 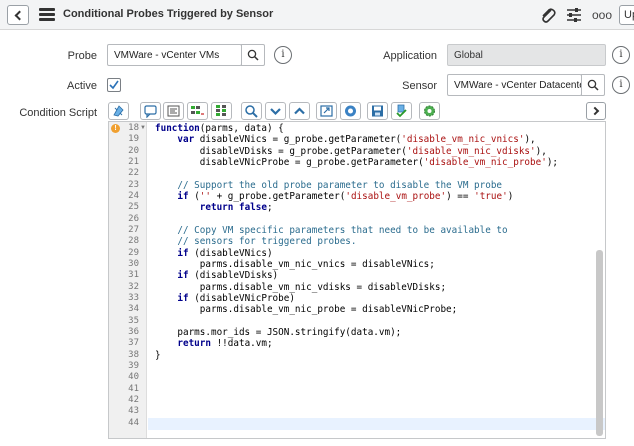 What do you see at coordinates (133, 229) in the screenshot?
I see `line-number: 27` at bounding box center [133, 229].